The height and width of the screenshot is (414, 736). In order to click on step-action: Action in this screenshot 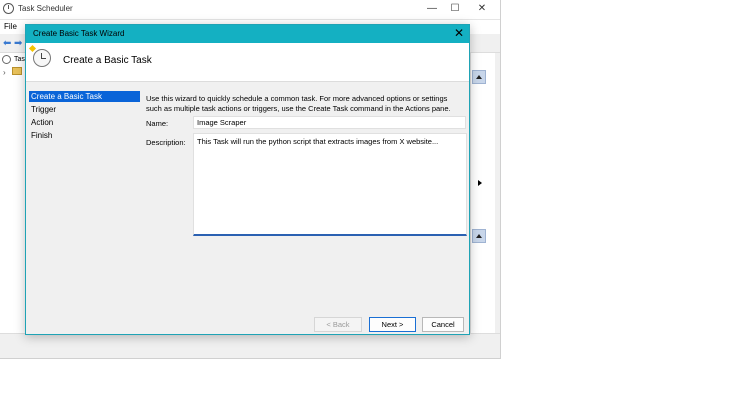, I will do `click(84, 122)`.